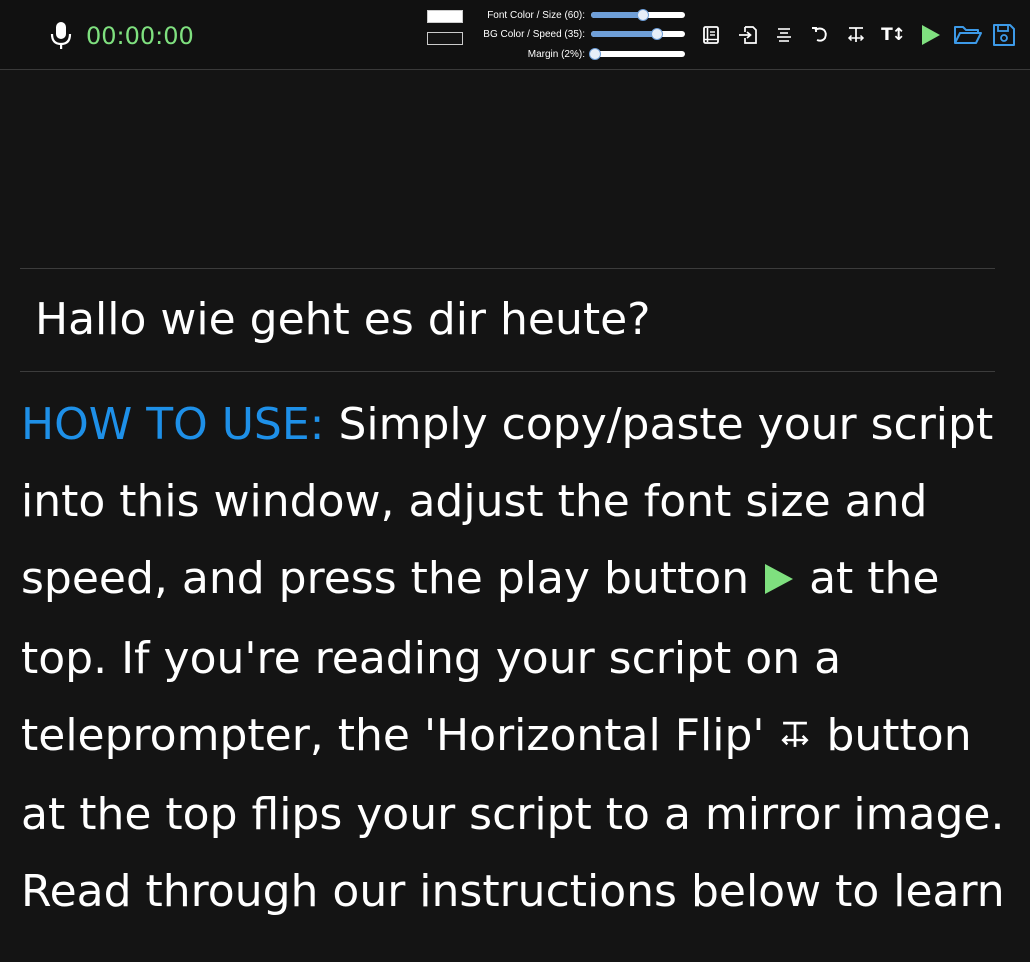  What do you see at coordinates (748, 35) in the screenshot?
I see `import-icon` at bounding box center [748, 35].